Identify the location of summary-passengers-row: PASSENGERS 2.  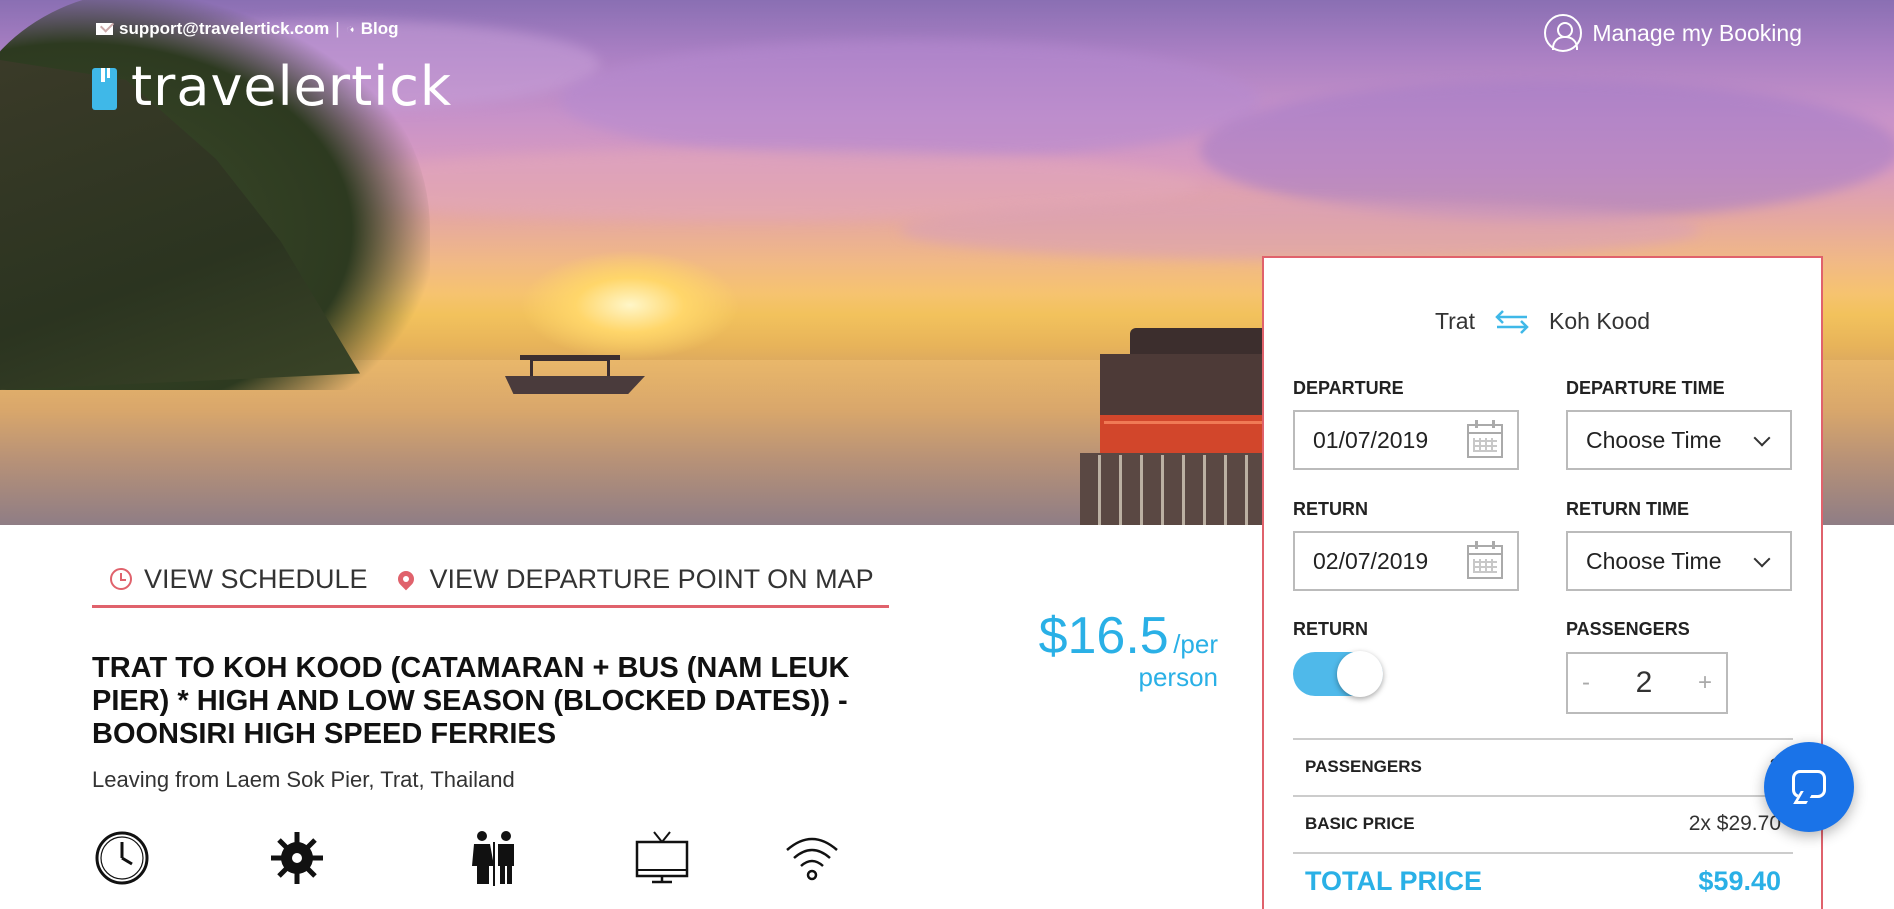
(1543, 766).